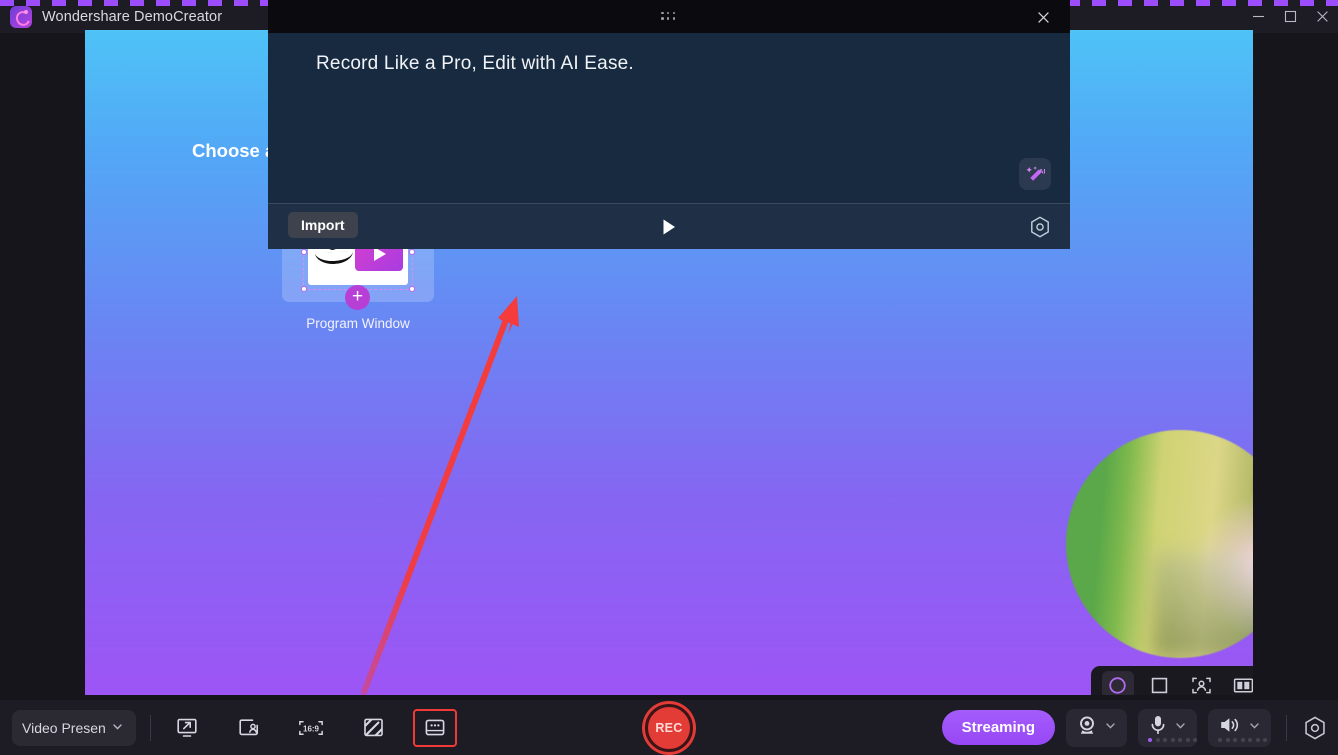 This screenshot has height=755, width=1338. I want to click on record-button: REC, so click(669, 727).